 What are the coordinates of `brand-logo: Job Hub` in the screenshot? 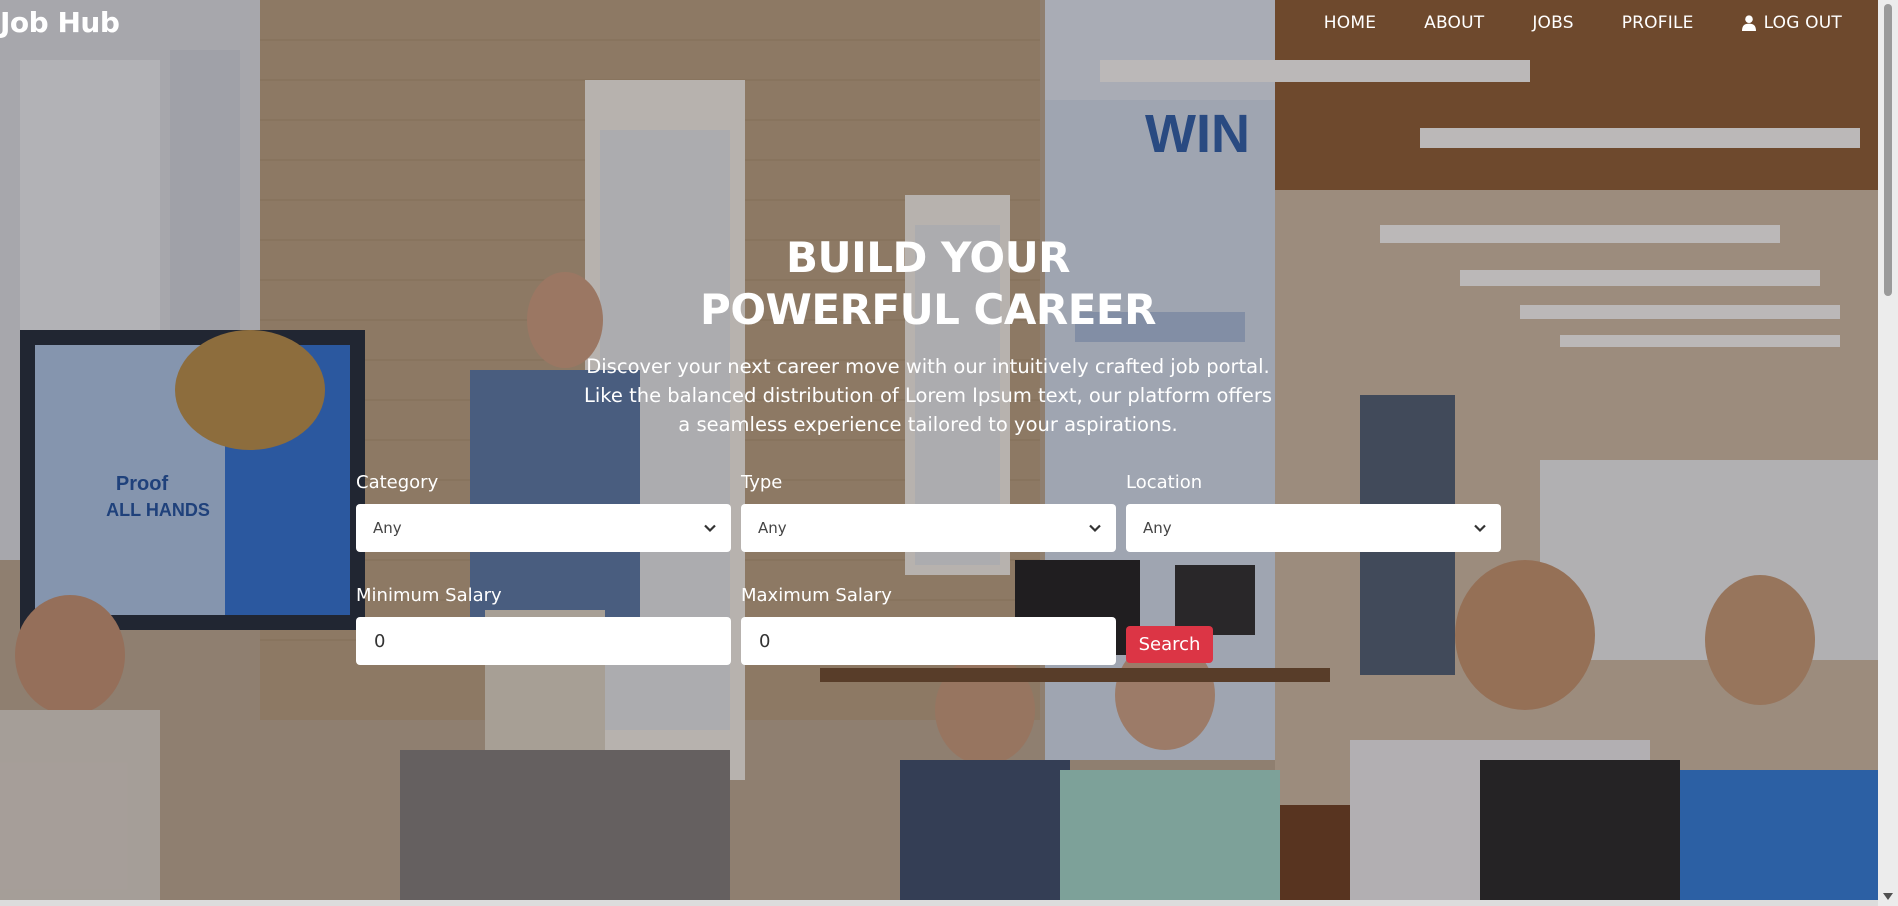 It's located at (60, 22).